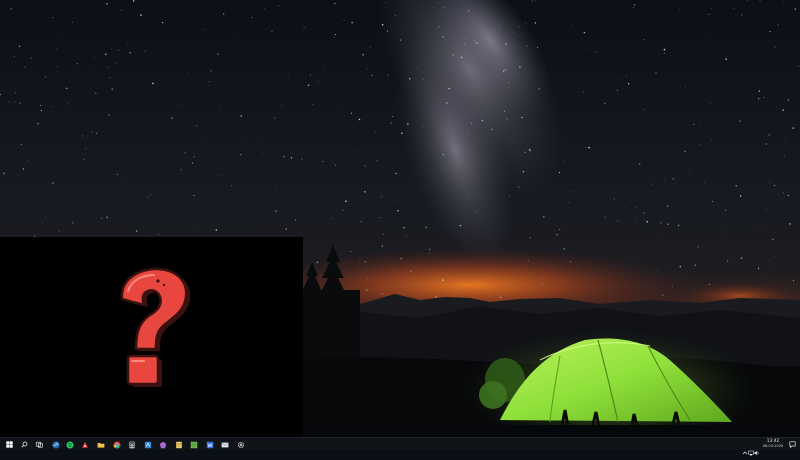 The height and width of the screenshot is (460, 800). I want to click on taskbar-spreadsheet-button, so click(193, 444).